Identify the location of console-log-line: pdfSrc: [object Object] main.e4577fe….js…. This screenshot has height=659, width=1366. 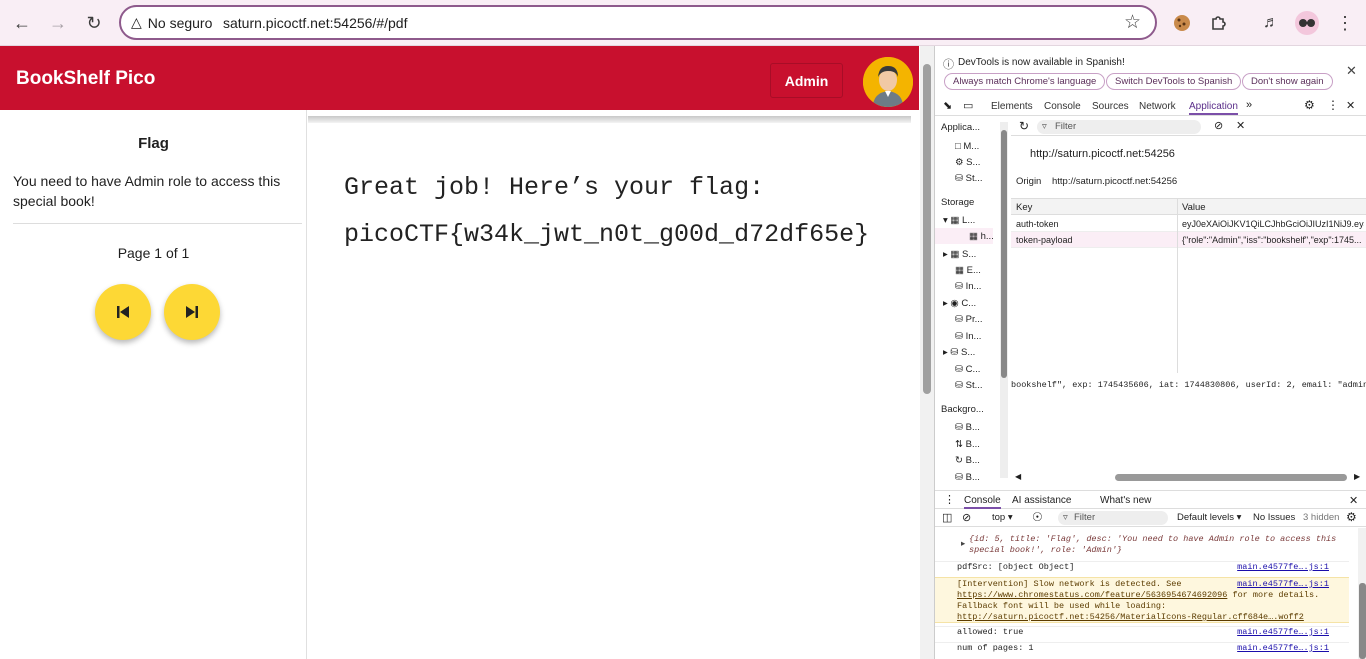
(1142, 568).